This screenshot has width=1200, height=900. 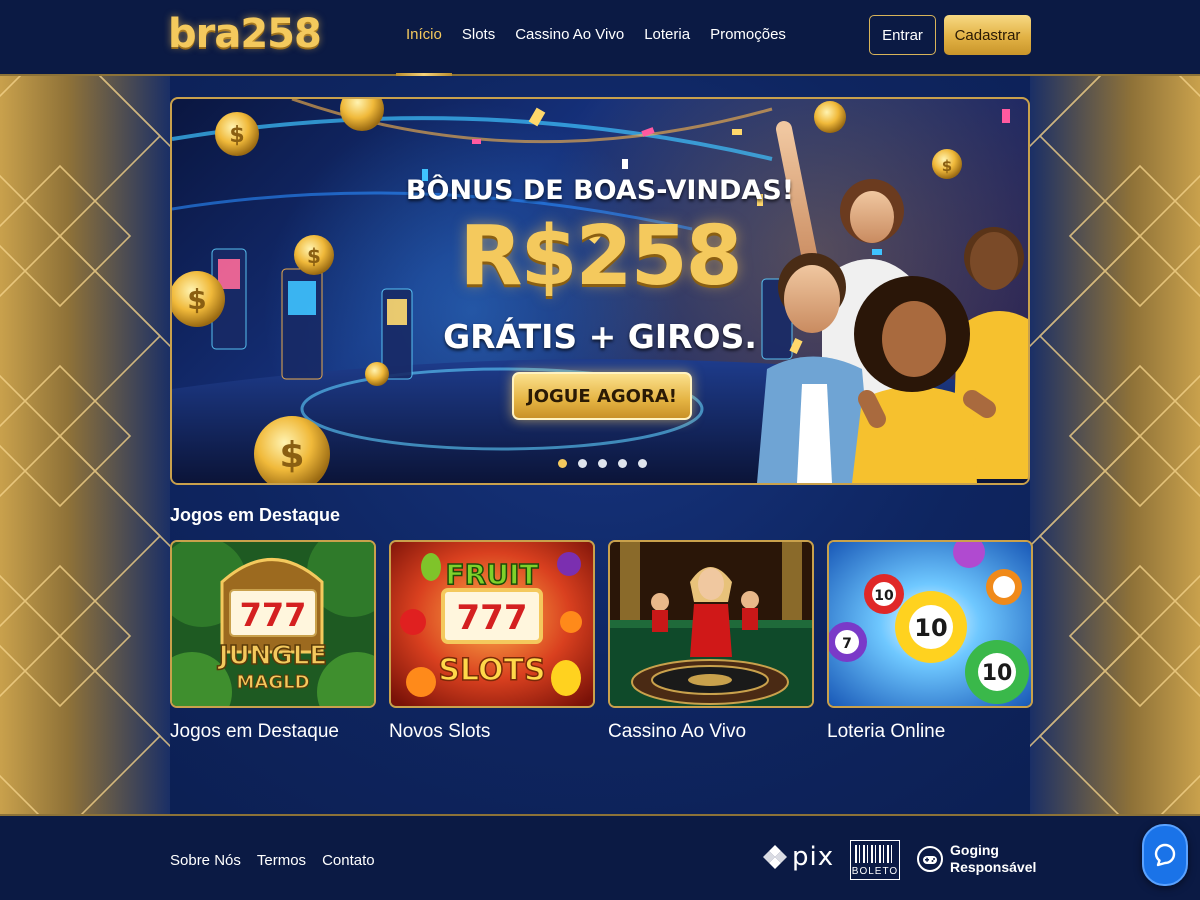 What do you see at coordinates (1115, 445) in the screenshot?
I see `decor-right-panel` at bounding box center [1115, 445].